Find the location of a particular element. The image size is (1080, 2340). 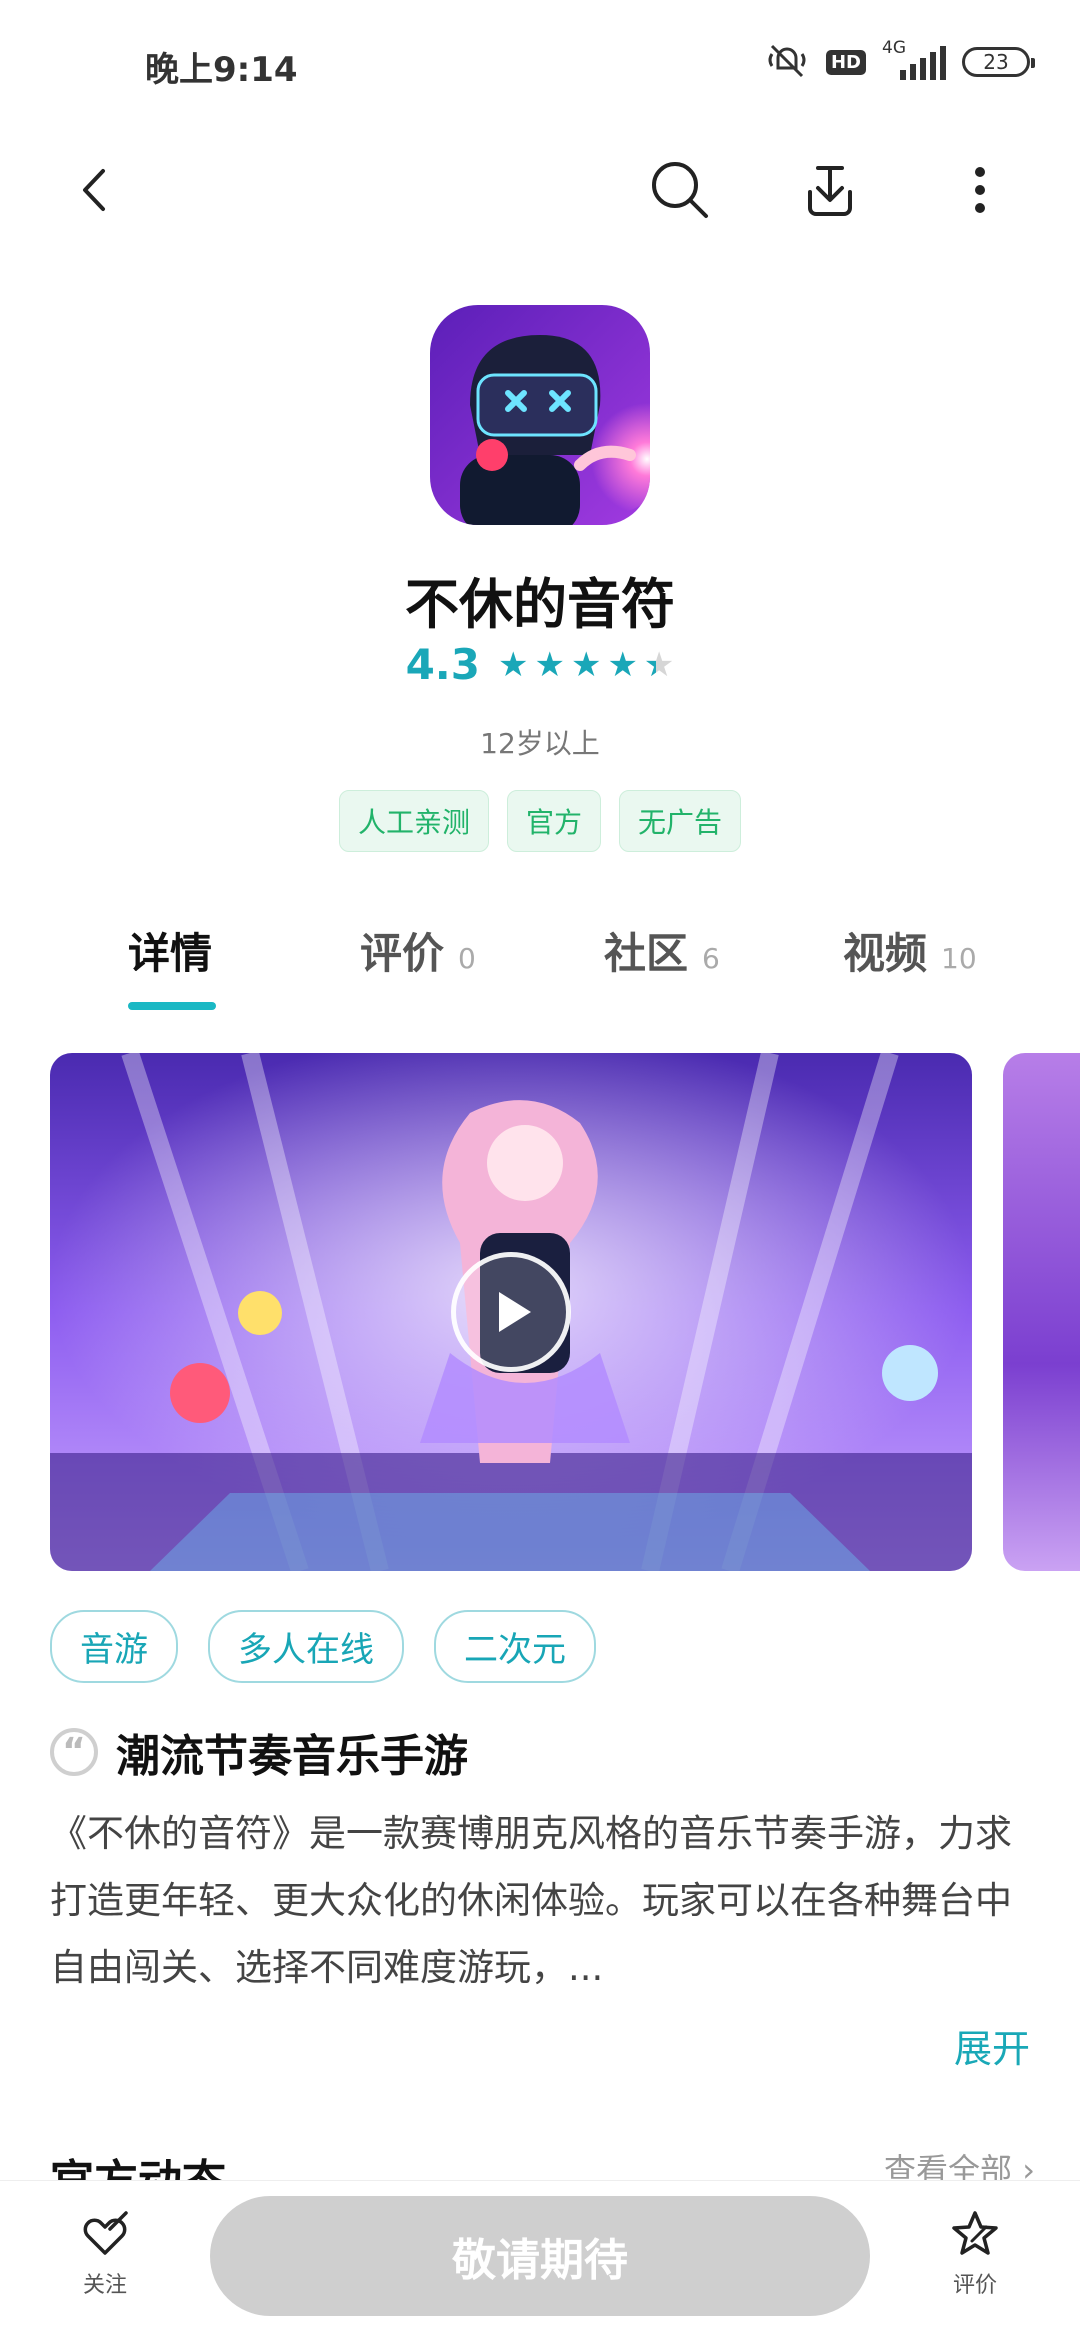

rating-score: 4.3 is located at coordinates (442, 664).